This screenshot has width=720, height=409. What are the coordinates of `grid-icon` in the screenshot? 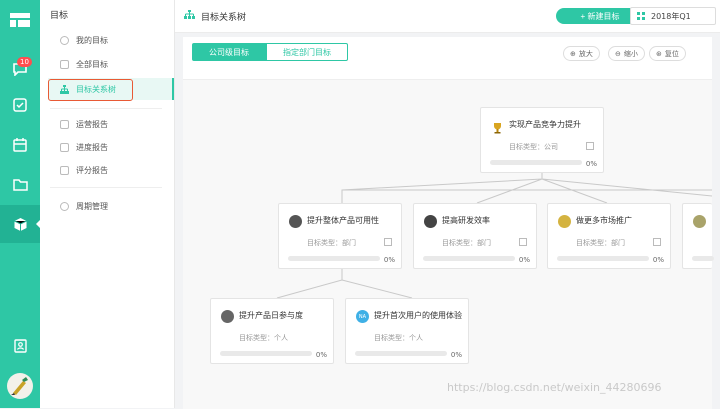 It's located at (641, 16).